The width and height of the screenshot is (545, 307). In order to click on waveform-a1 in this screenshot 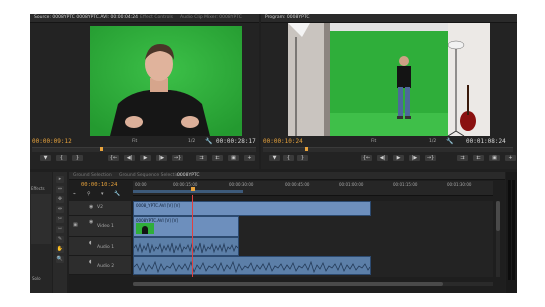, I will do `click(186, 248)`.